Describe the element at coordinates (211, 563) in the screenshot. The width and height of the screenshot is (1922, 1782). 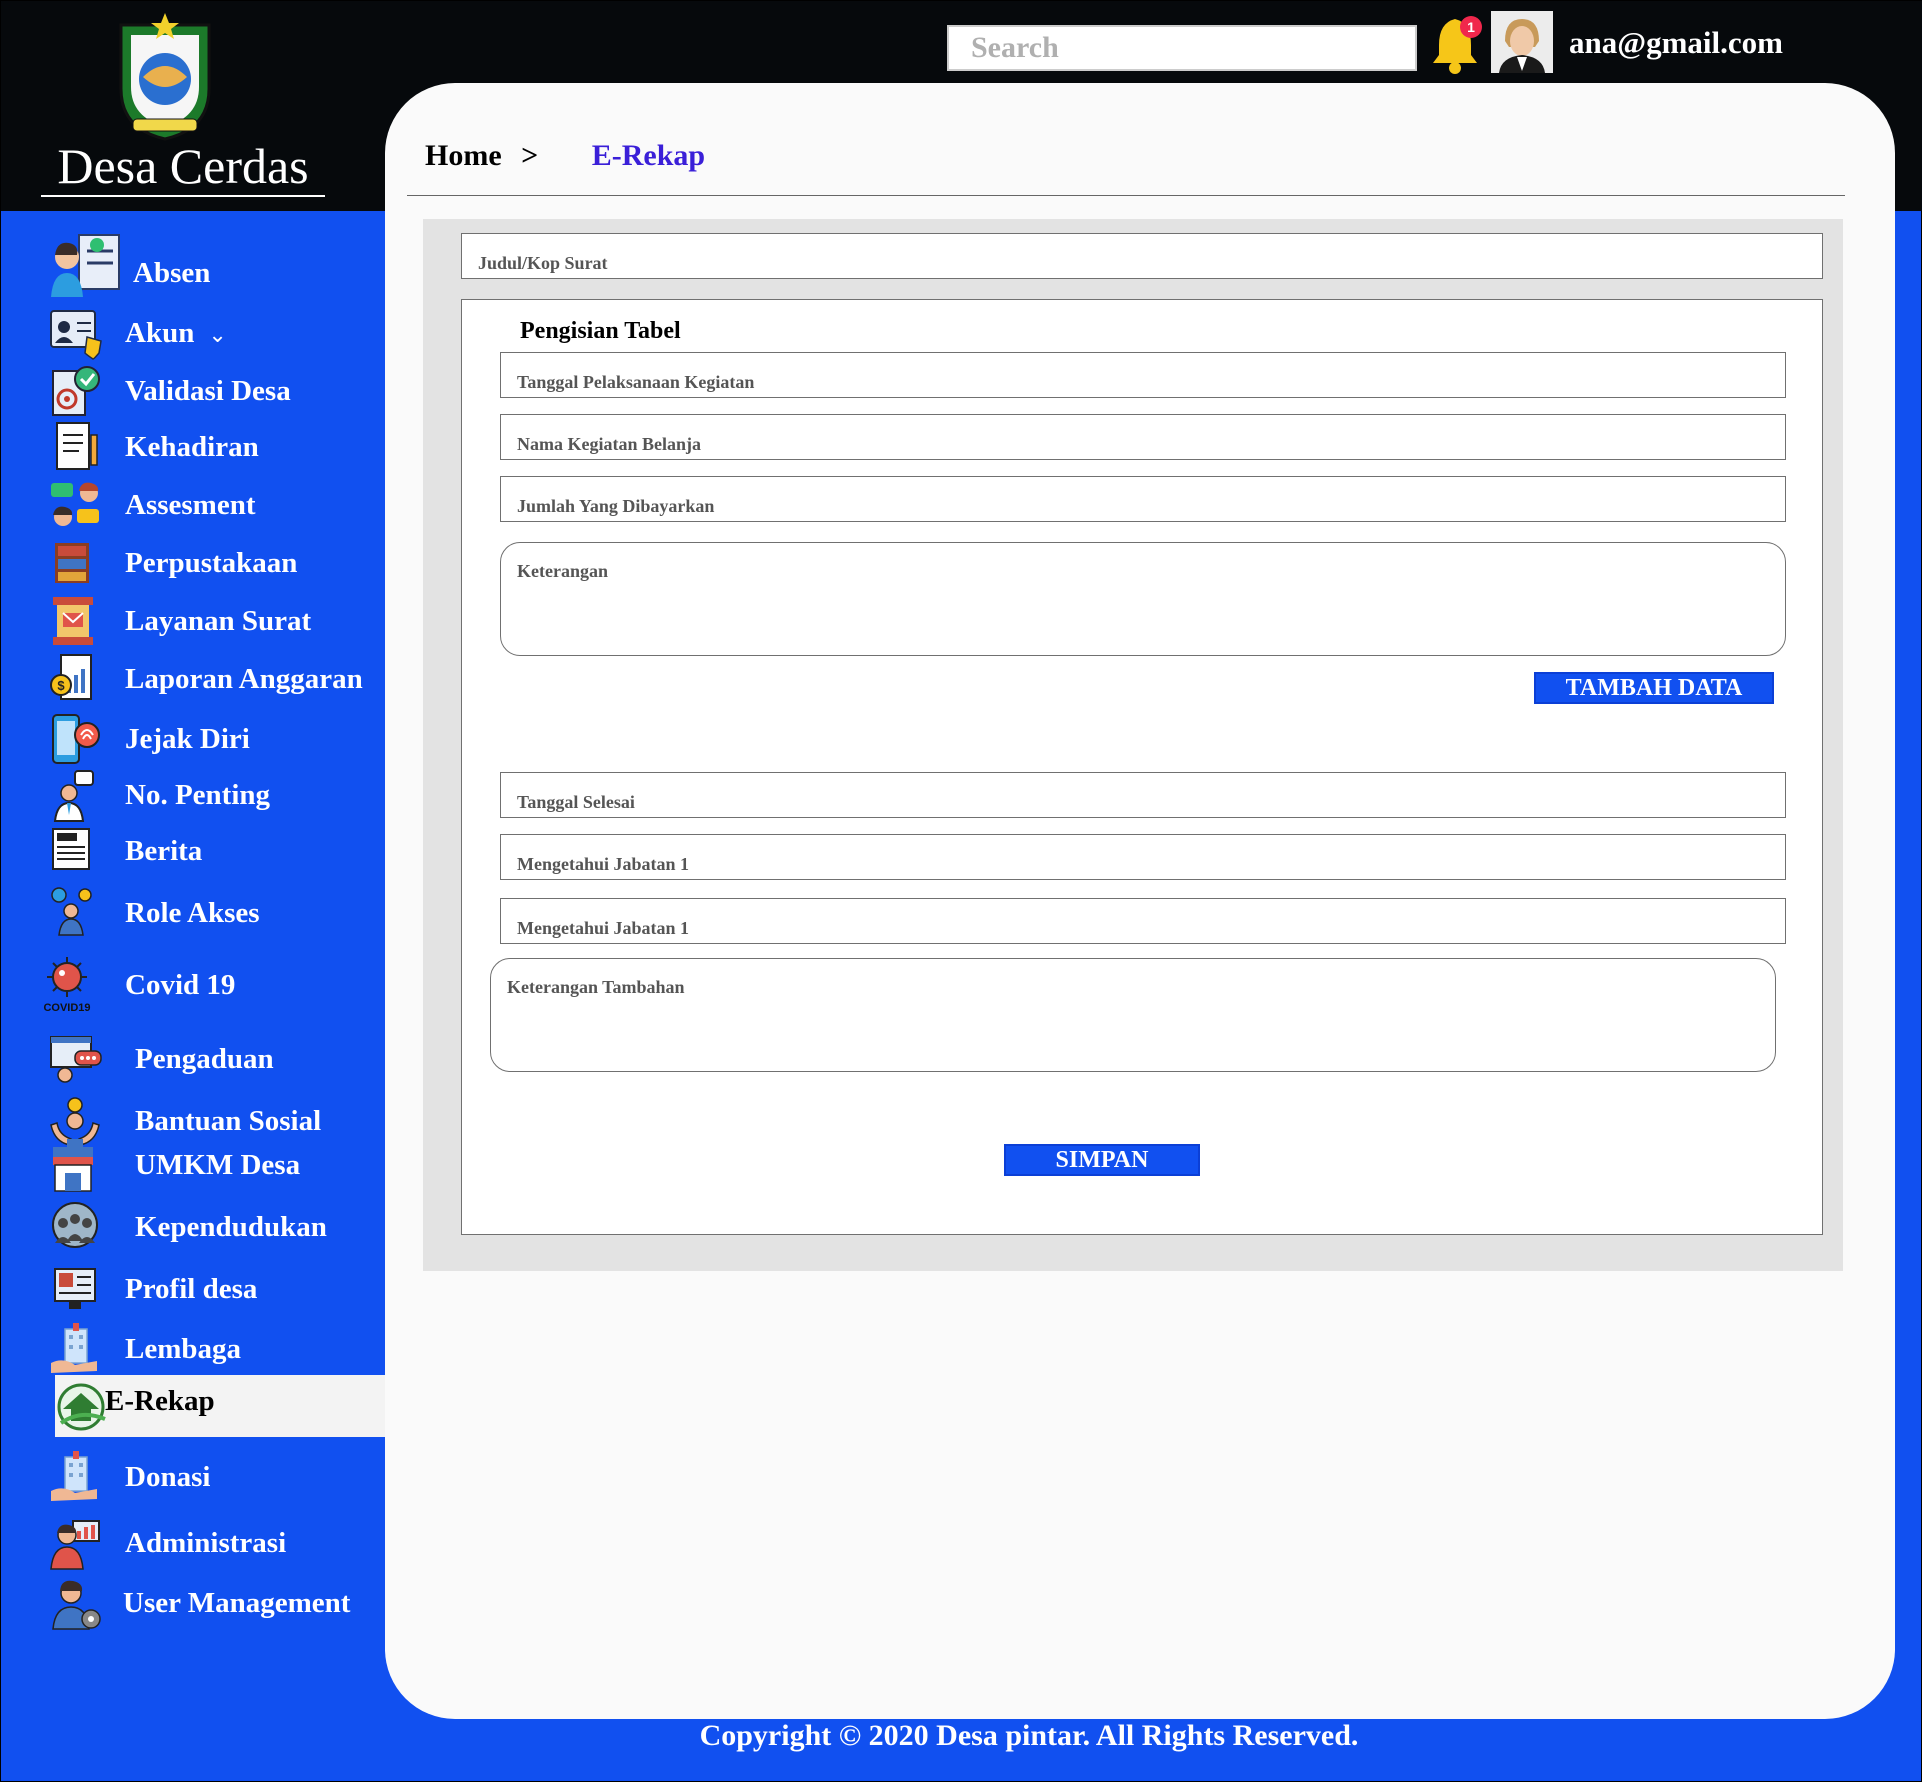
I see `sidebar-item-label: Perpustakaan` at that location.